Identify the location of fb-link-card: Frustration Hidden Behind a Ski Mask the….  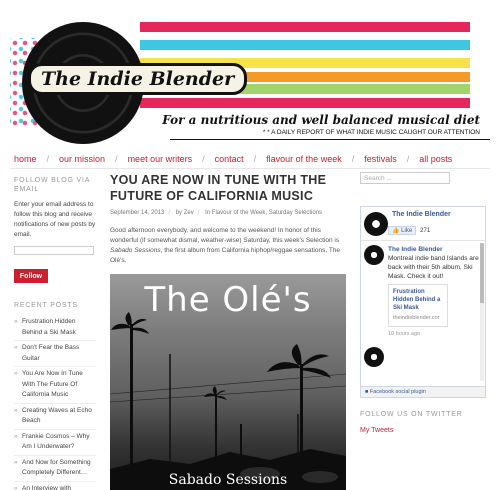
(418, 305).